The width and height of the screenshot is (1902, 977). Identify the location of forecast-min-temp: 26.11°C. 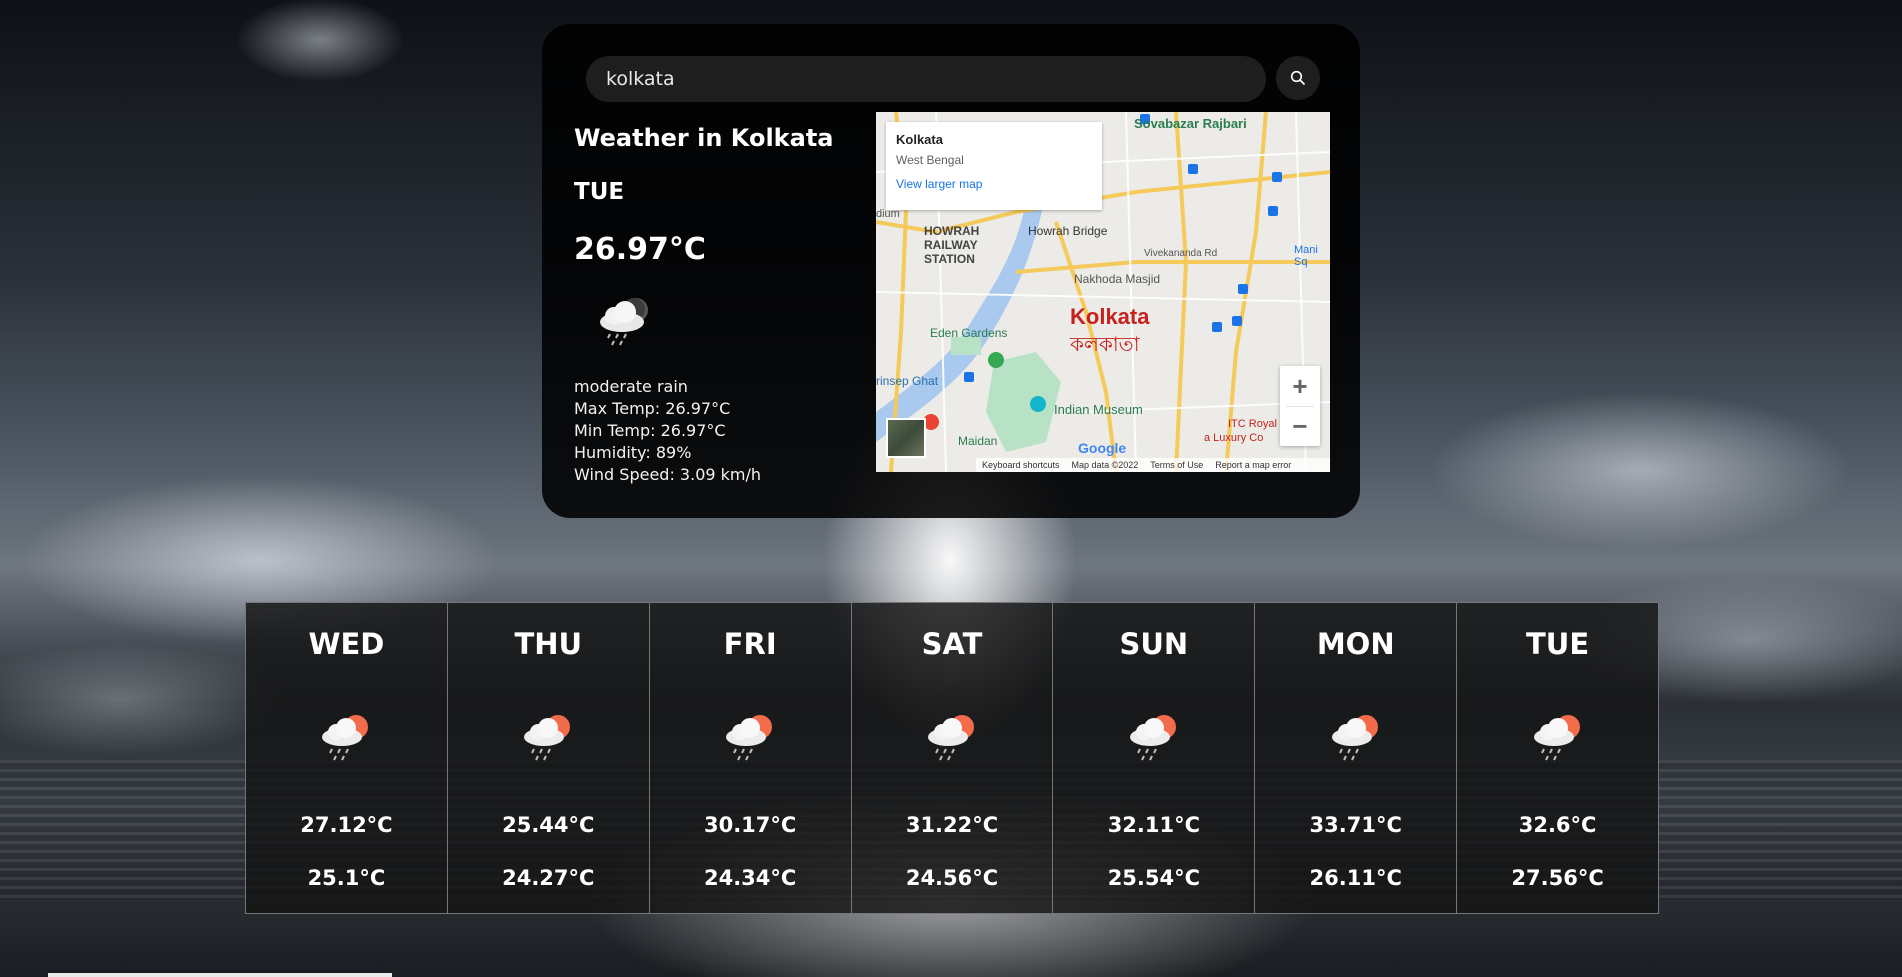
(1355, 878).